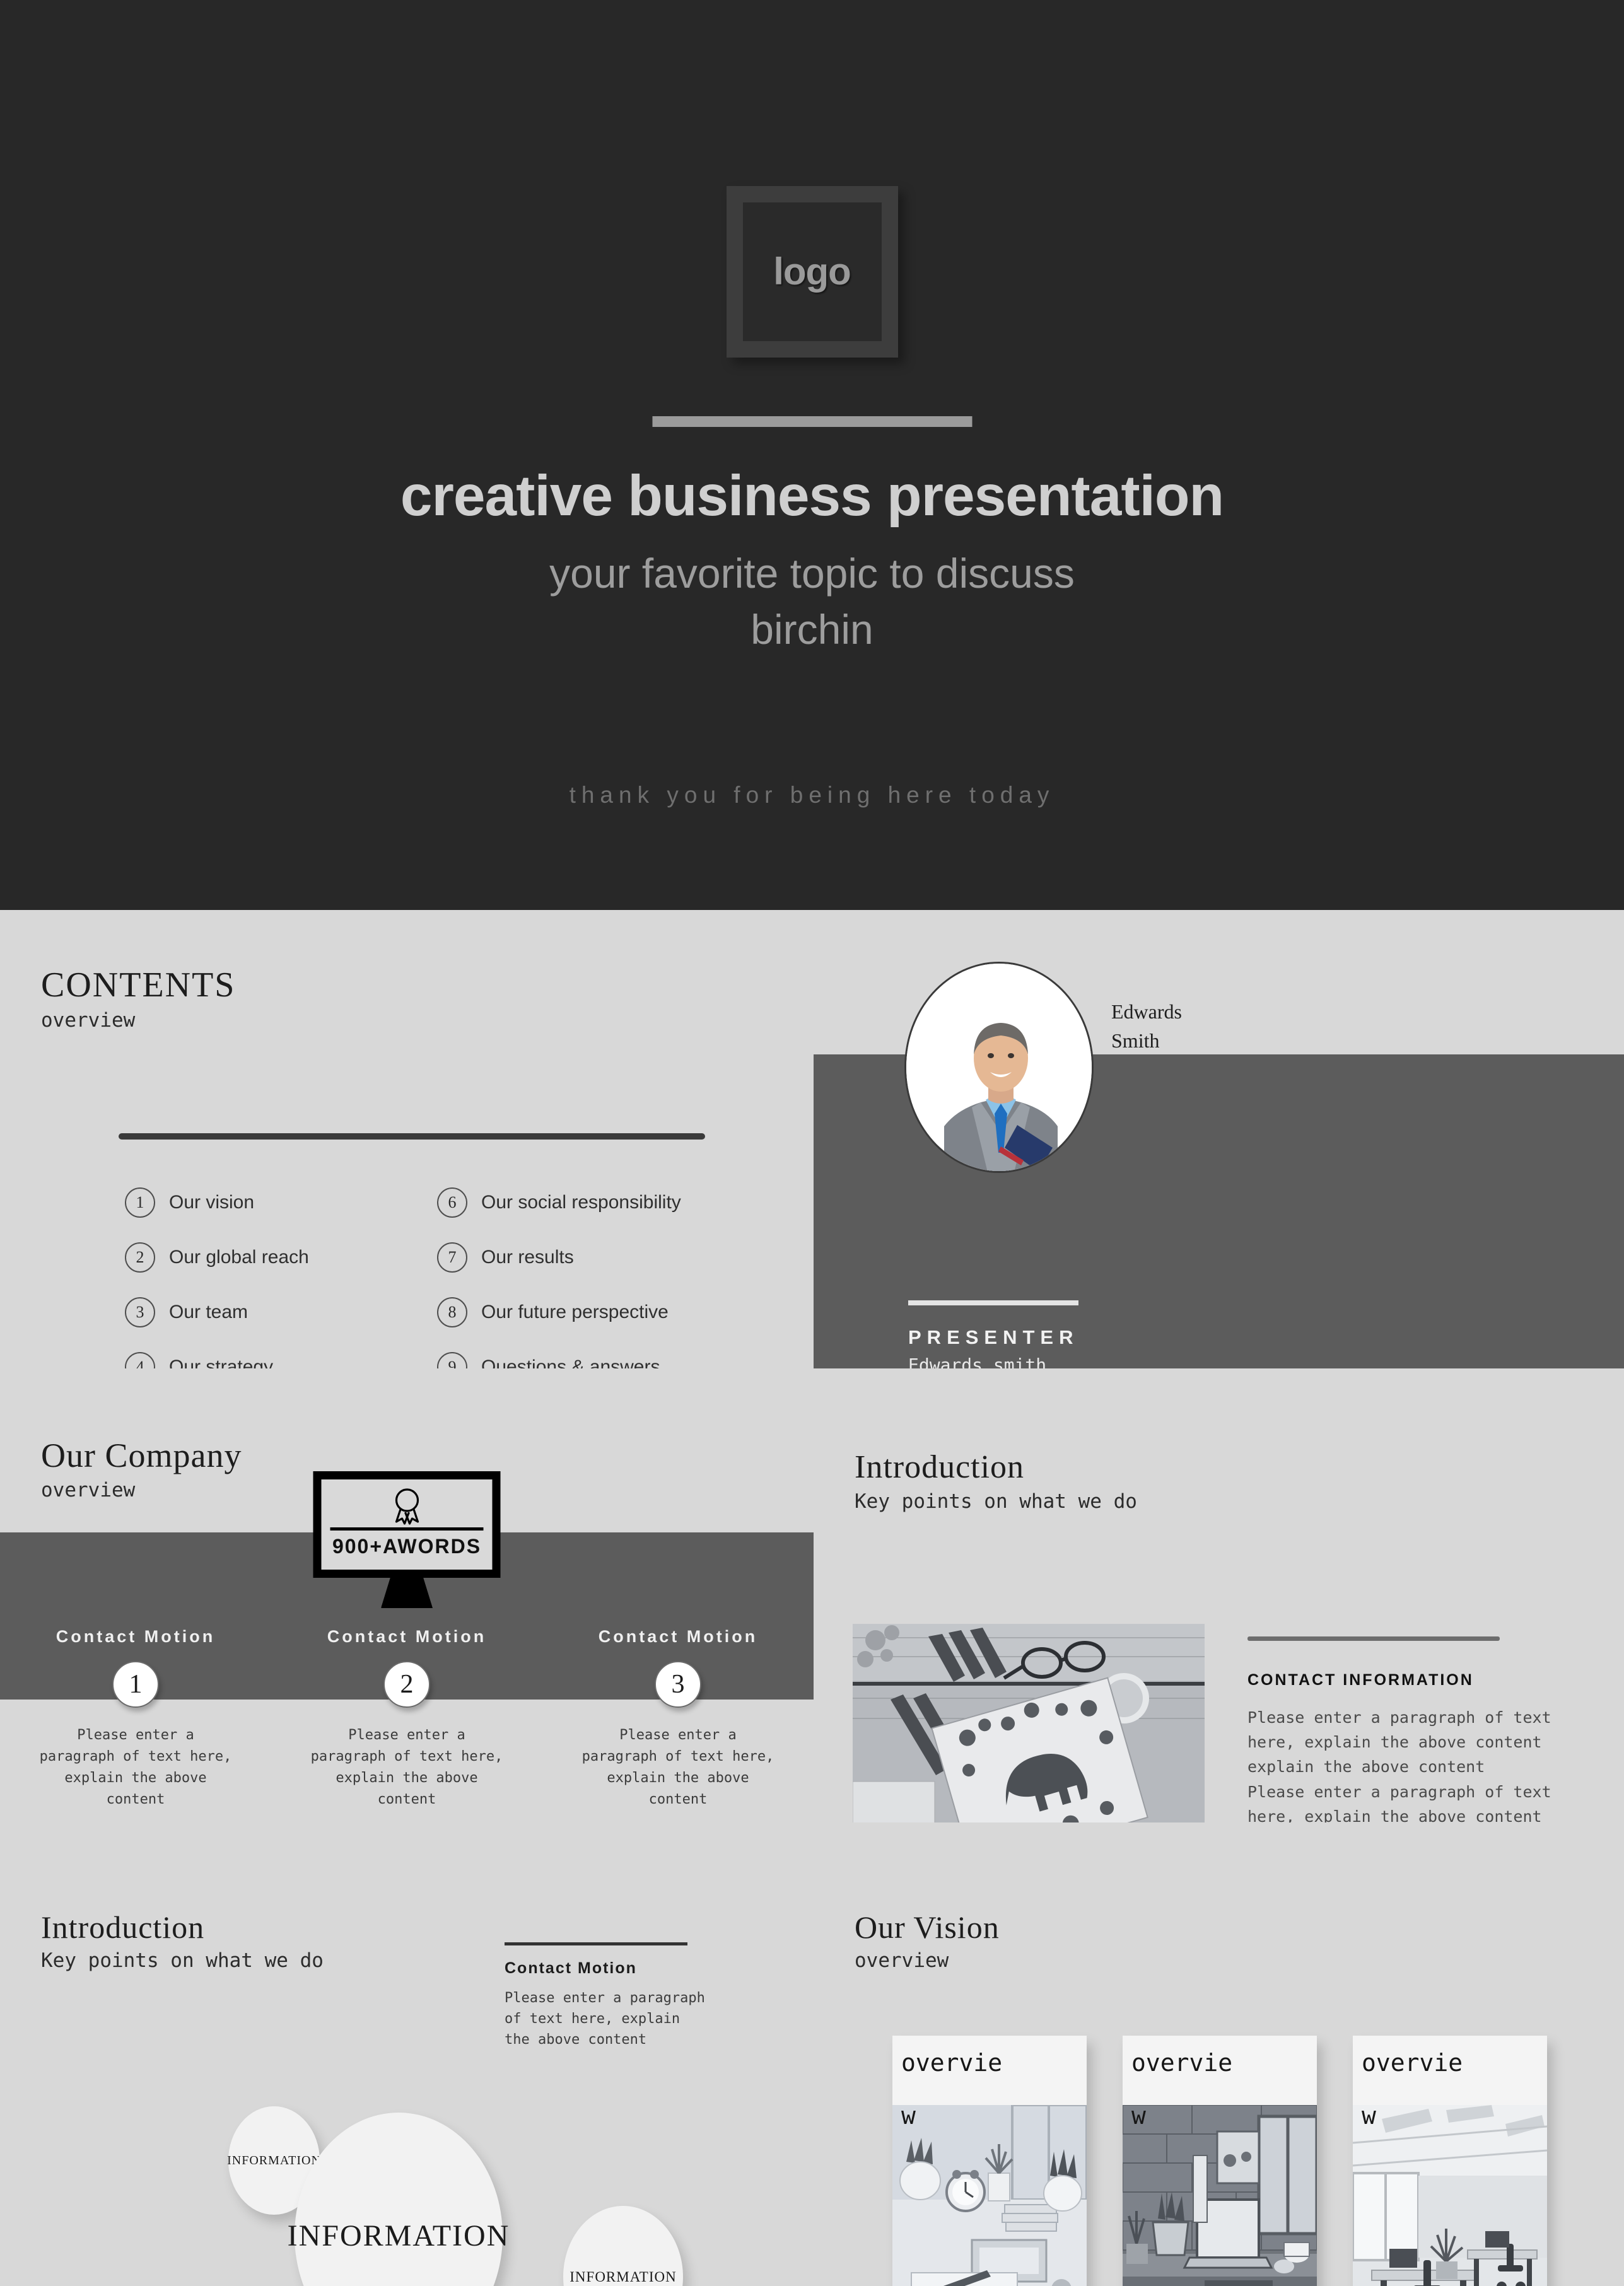  Describe the element at coordinates (1450, 2195) in the screenshot. I see `vision-card-3-image: w` at that location.